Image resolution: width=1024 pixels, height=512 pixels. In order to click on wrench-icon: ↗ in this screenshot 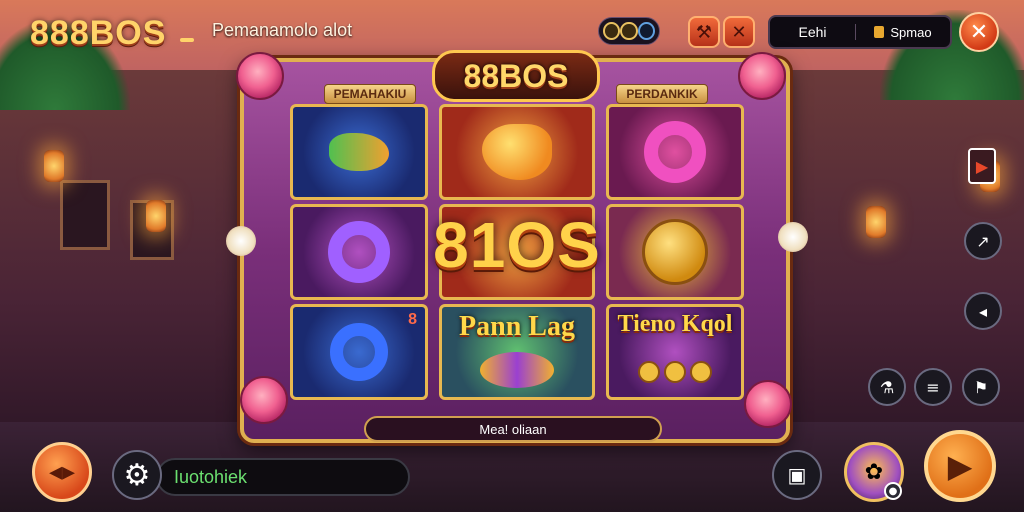, I will do `click(983, 241)`.